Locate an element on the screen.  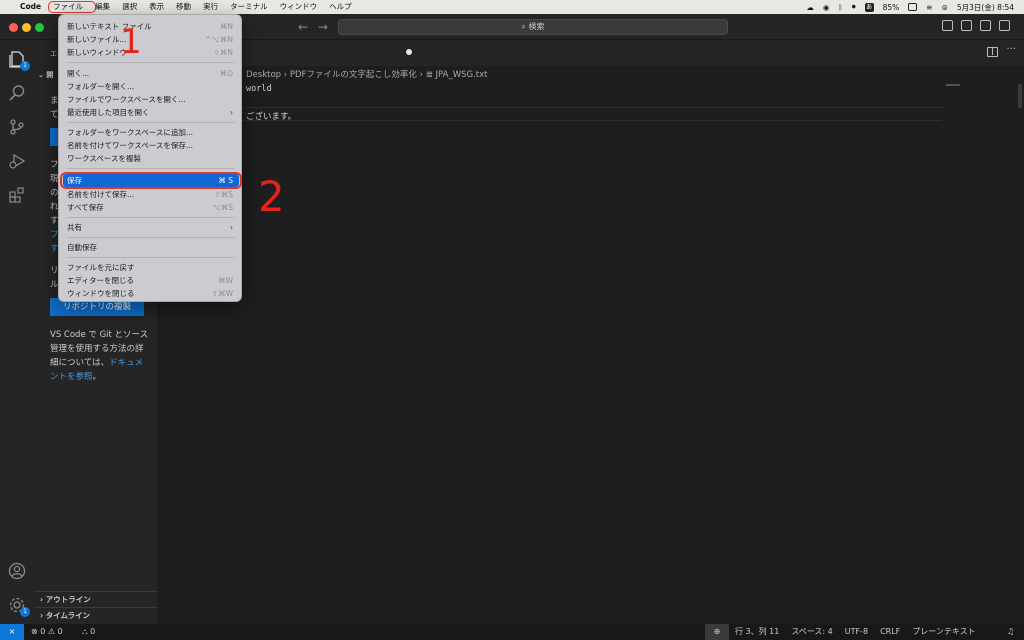
menu-help: ヘルプ is located at coordinates (340, 7).